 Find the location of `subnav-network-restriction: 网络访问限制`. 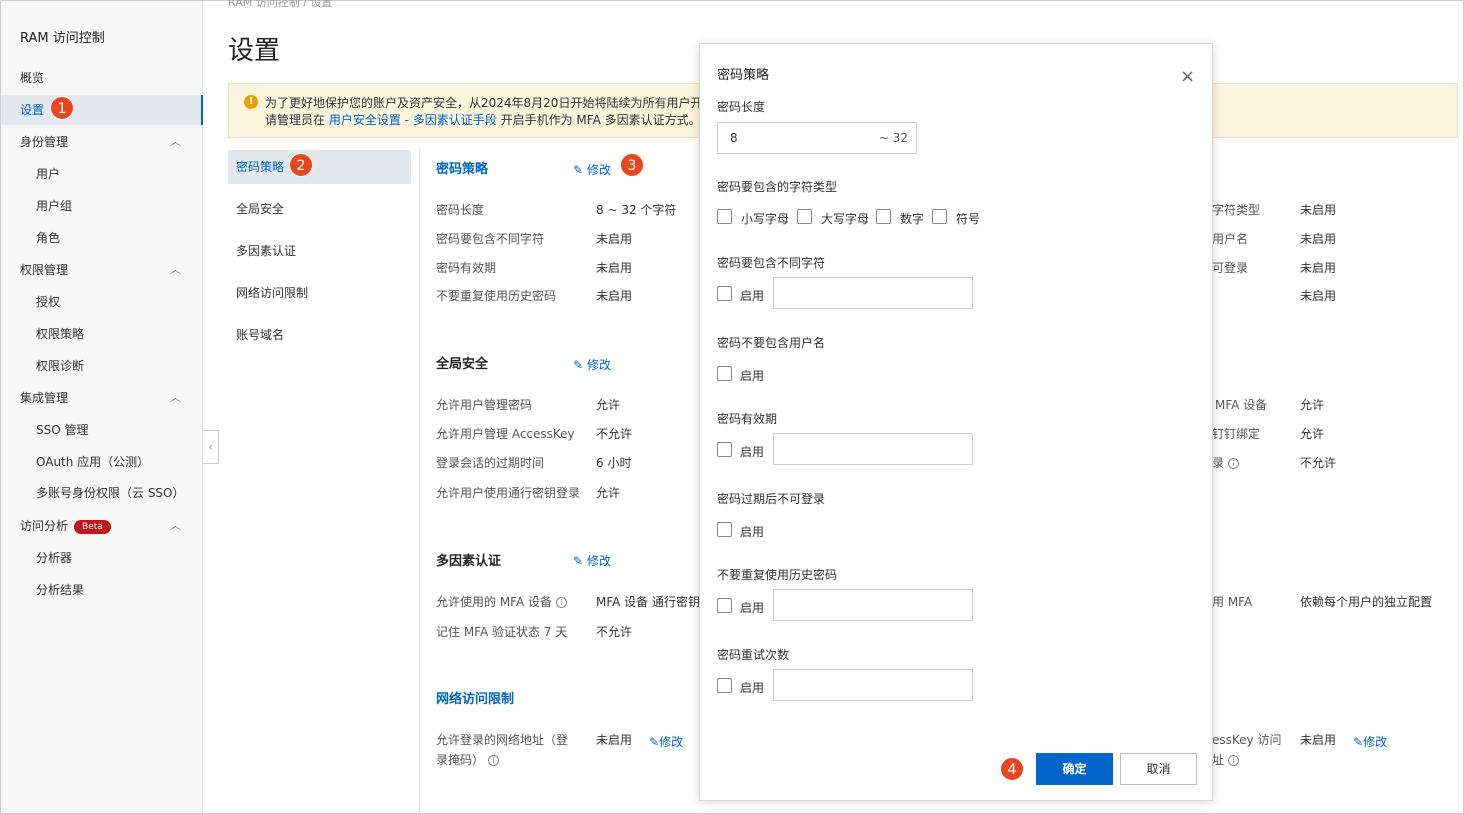

subnav-network-restriction: 网络访问限制 is located at coordinates (319, 293).